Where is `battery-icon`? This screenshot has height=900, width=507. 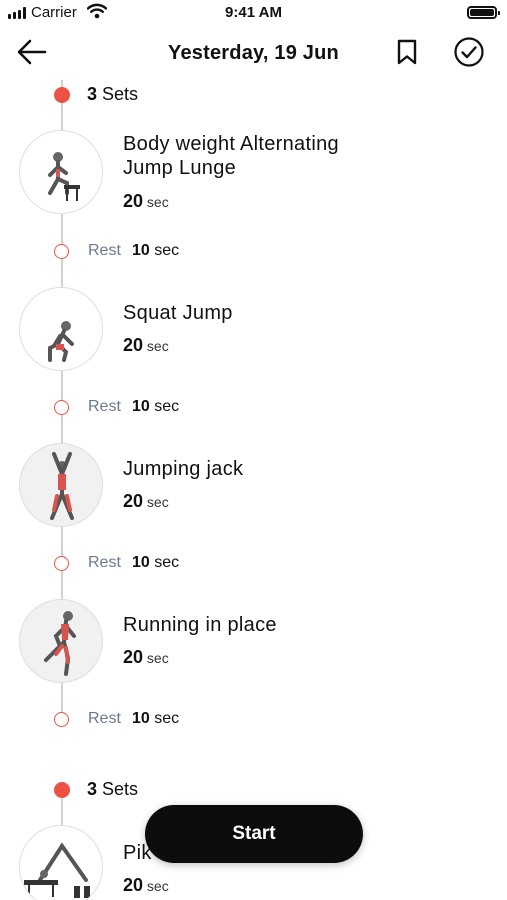 battery-icon is located at coordinates (483, 12).